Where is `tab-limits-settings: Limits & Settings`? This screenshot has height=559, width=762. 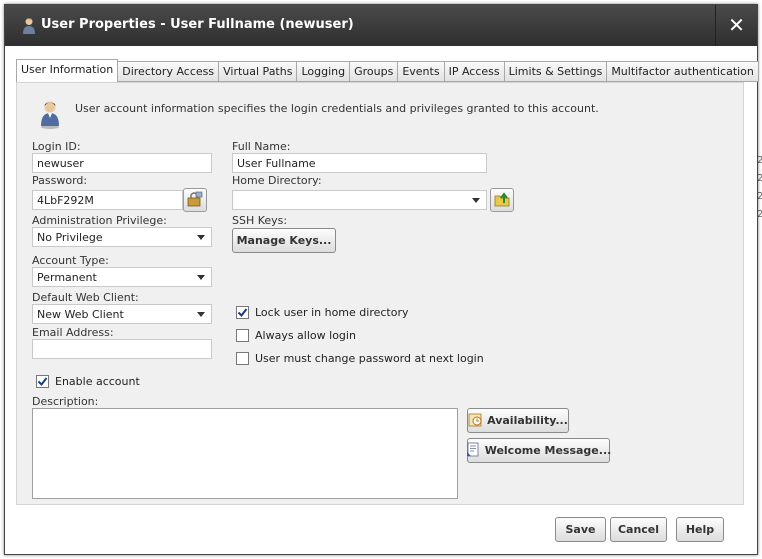 tab-limits-settings: Limits & Settings is located at coordinates (556, 71).